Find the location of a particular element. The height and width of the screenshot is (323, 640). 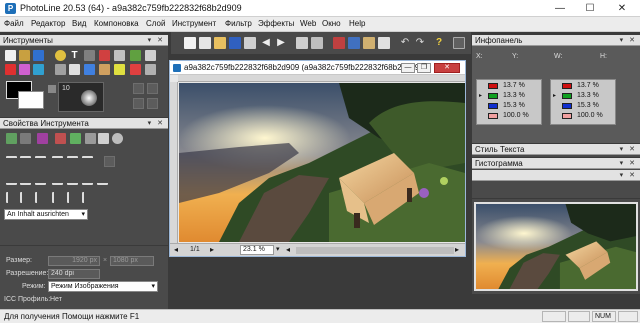

zoom-field: 23.1 % is located at coordinates (257, 250).